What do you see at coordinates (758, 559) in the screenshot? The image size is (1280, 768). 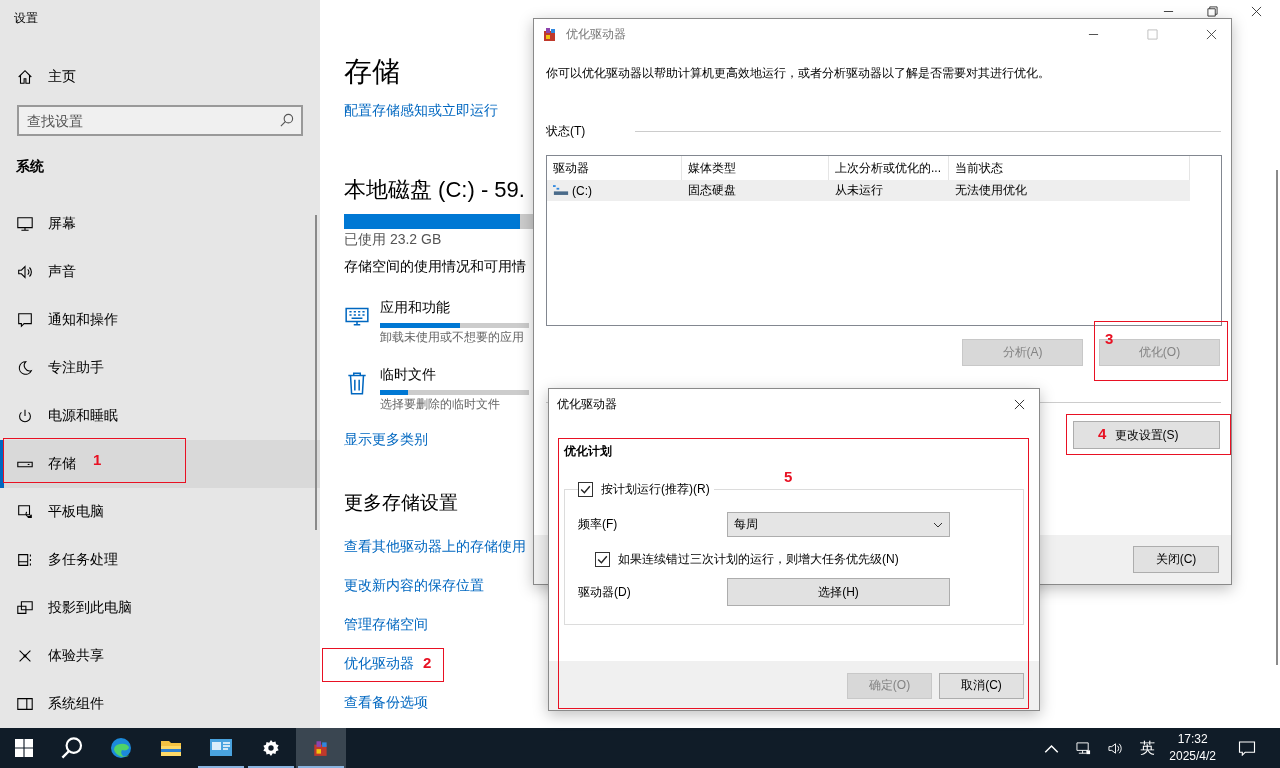 I see `checkbox-label: 如果连续错过三次计划的运行，则增大任务优先级(N)` at bounding box center [758, 559].